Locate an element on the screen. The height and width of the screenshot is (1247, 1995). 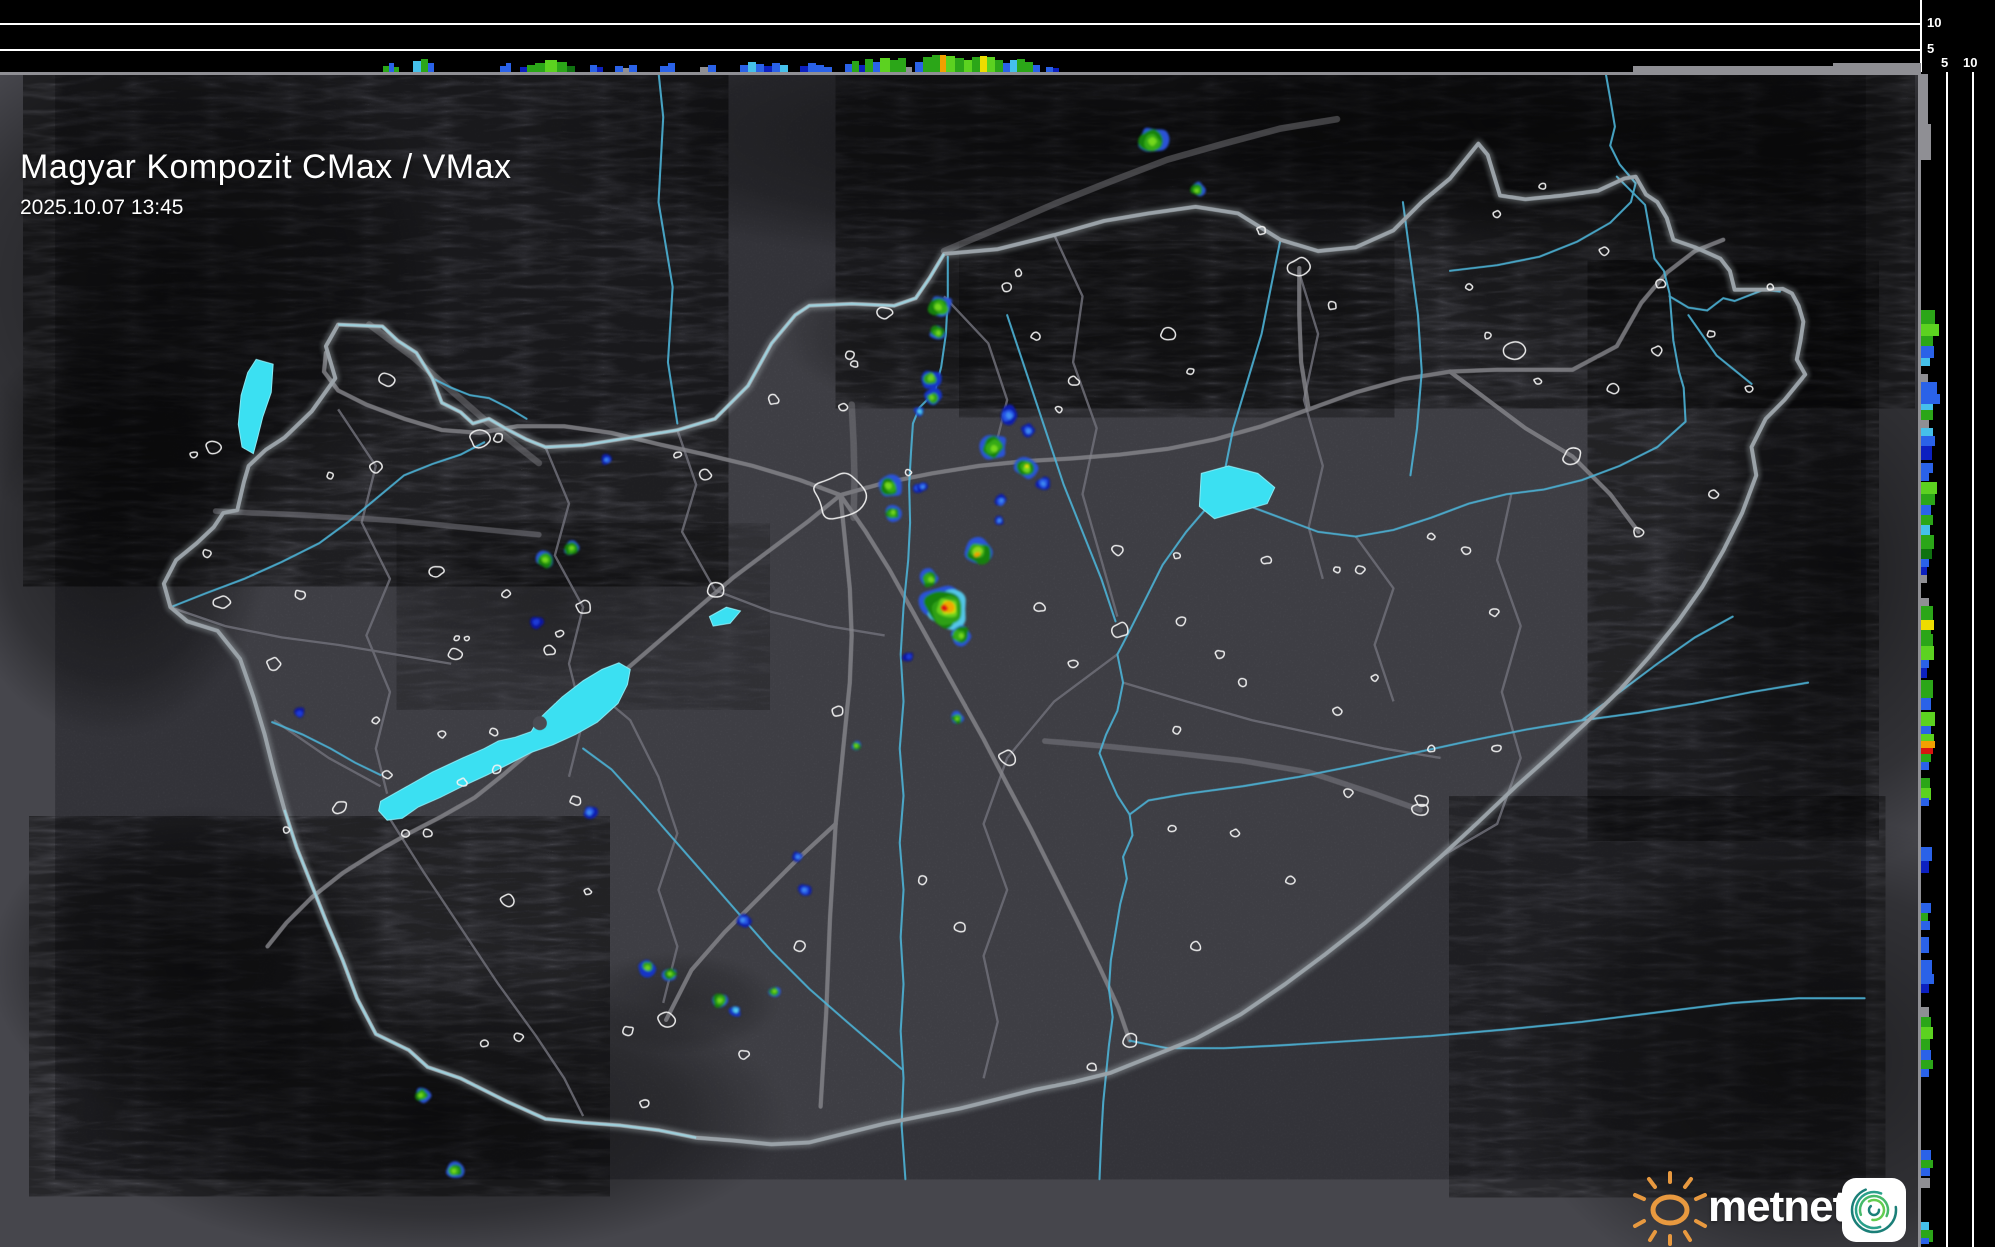
metnet-logo: metnet is located at coordinates (1775, 1206).